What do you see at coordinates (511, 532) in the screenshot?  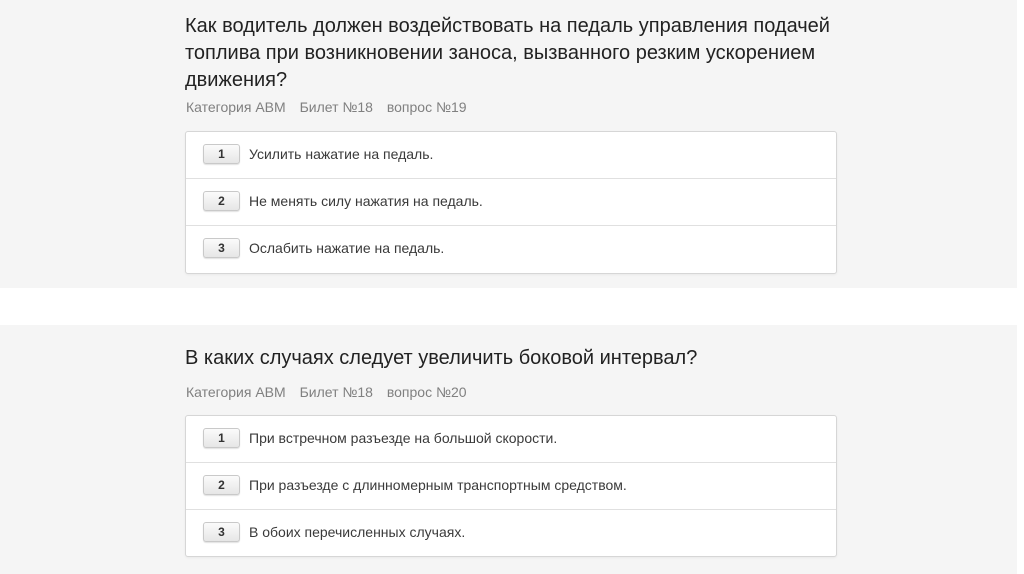 I see `answer-option-3: 3 В обоих перечисленных случаях.` at bounding box center [511, 532].